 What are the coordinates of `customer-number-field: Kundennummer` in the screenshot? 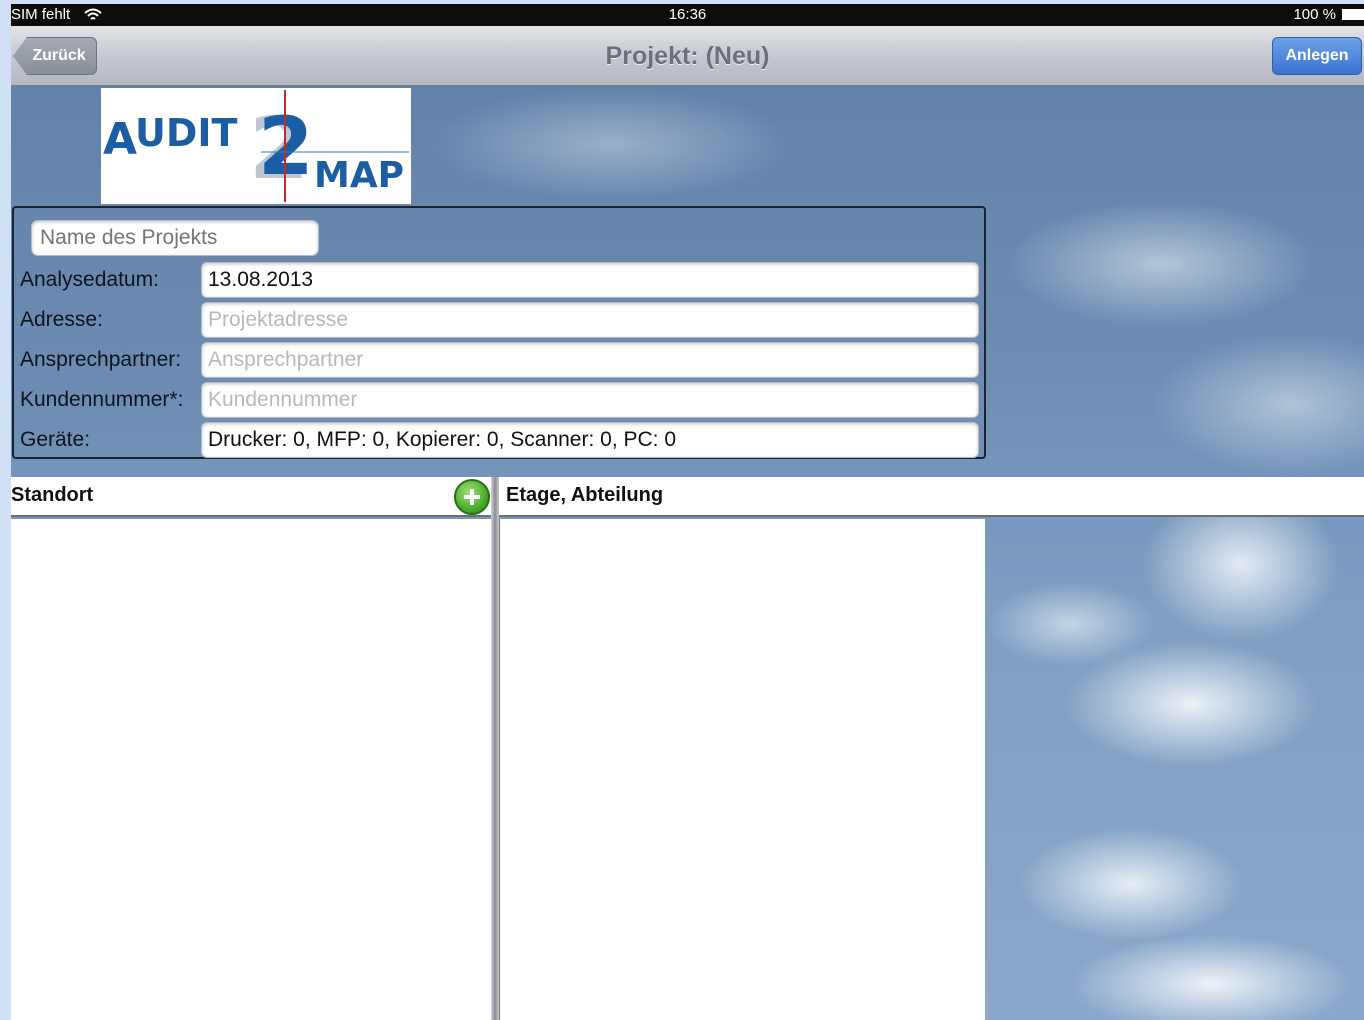 It's located at (590, 400).